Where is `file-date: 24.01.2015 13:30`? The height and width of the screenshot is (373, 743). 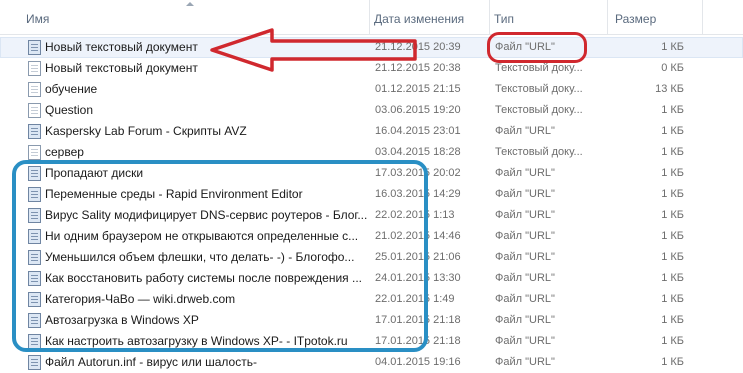 file-date: 24.01.2015 13:30 is located at coordinates (418, 278).